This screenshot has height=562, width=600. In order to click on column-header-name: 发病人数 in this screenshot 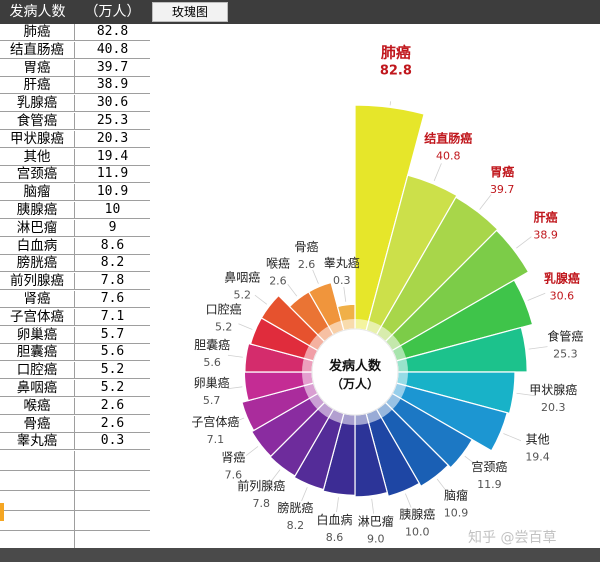, I will do `click(37, 12)`.